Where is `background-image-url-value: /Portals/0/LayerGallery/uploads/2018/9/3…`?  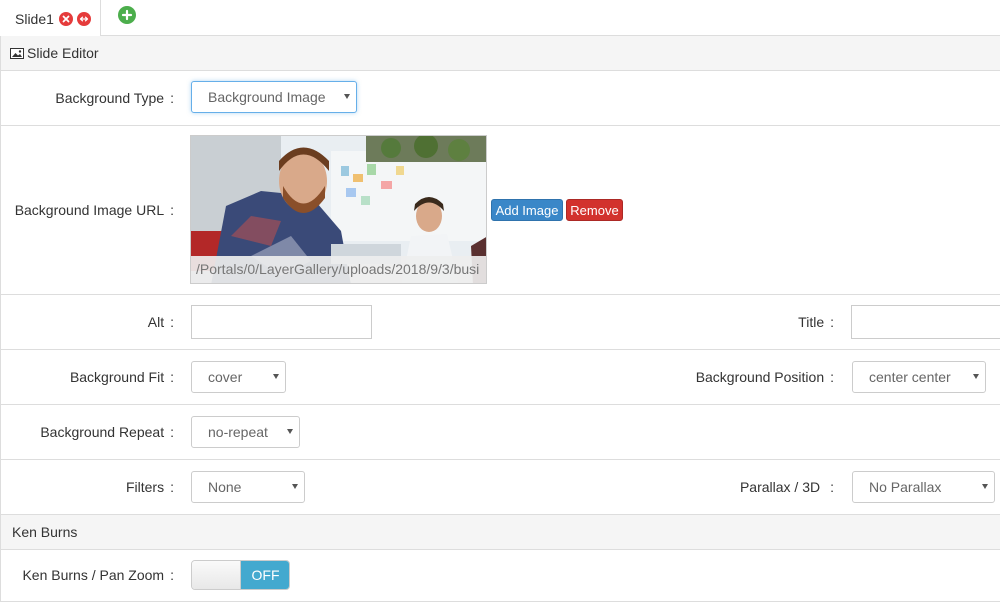 background-image-url-value: /Portals/0/LayerGallery/uploads/2018/9/3… is located at coordinates (338, 269).